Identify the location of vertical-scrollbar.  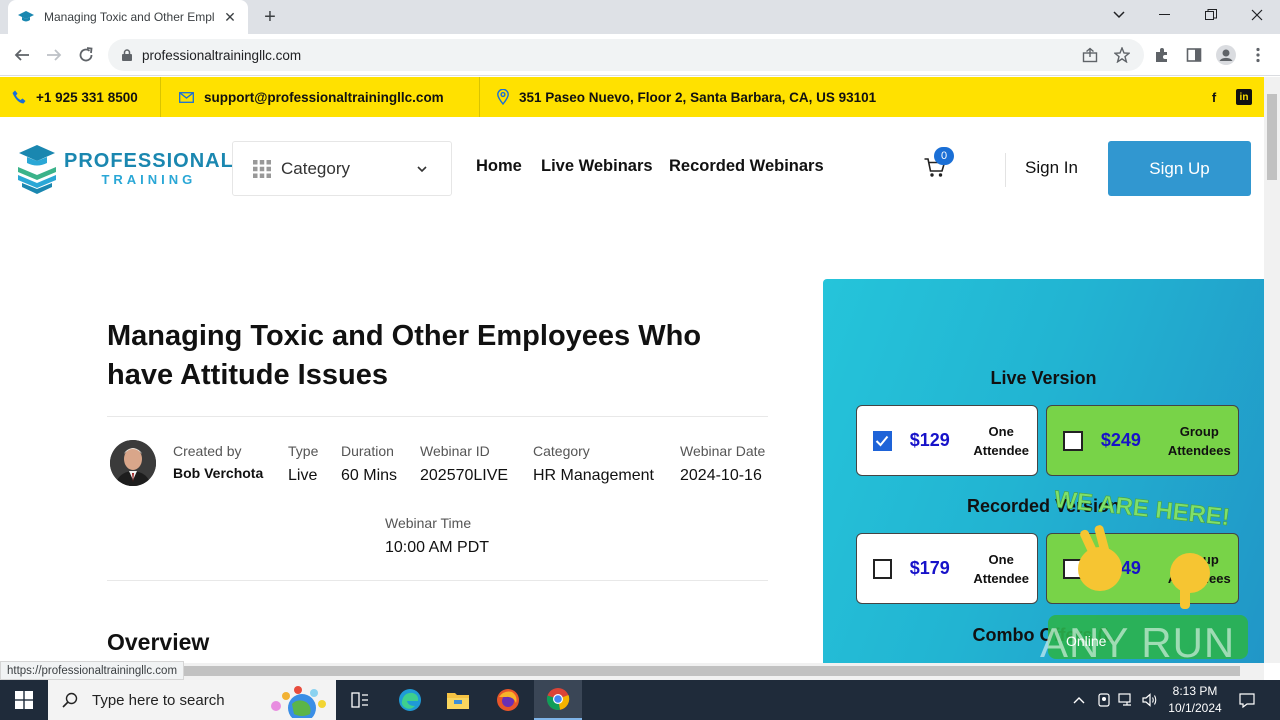
(1272, 370).